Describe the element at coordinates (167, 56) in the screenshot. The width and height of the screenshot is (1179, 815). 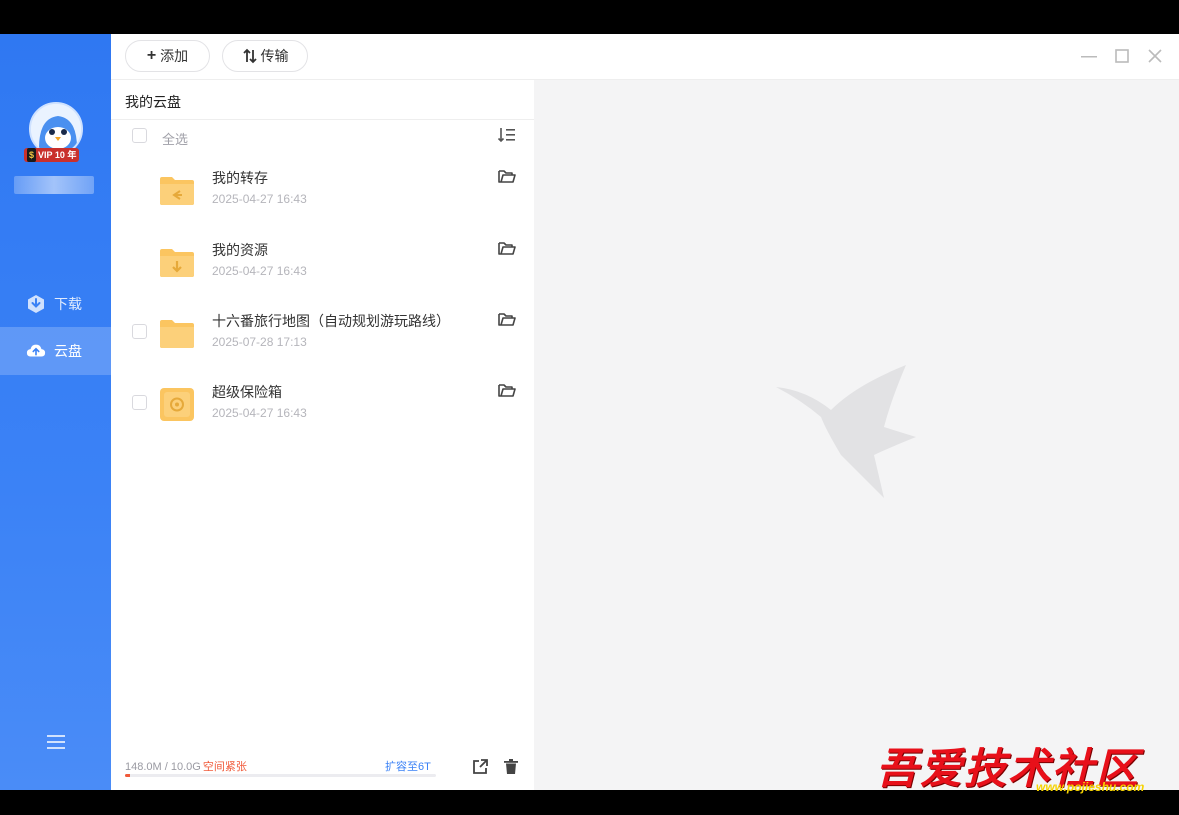
I see `add-button: + 添加` at that location.